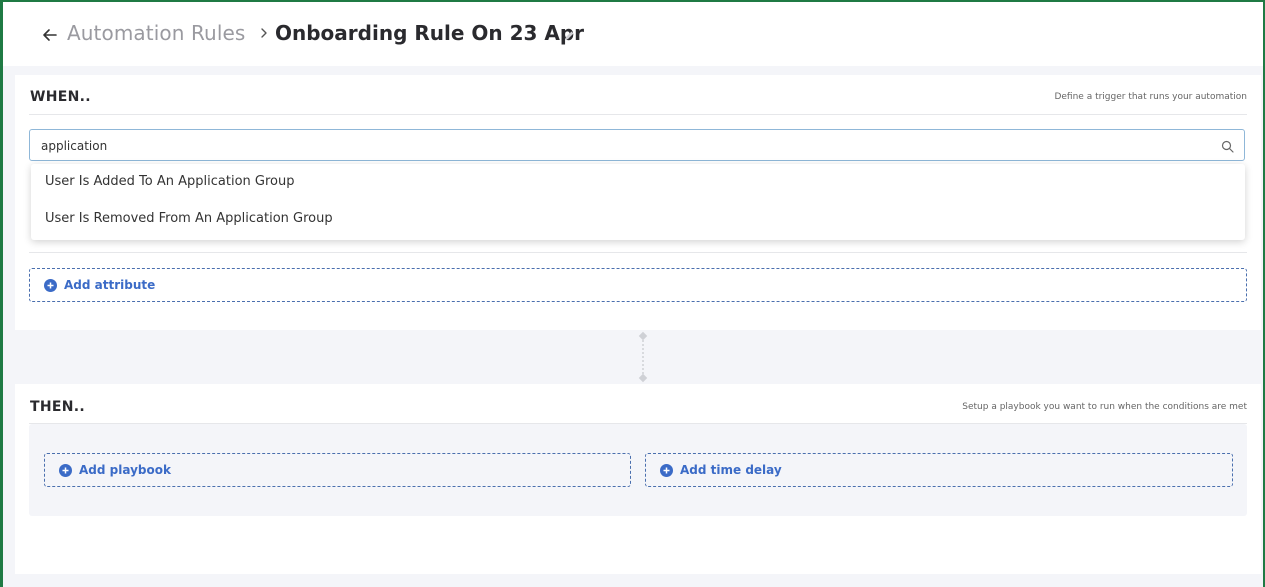  I want to click on breadcrumb-parent: Automation Rules, so click(156, 33).